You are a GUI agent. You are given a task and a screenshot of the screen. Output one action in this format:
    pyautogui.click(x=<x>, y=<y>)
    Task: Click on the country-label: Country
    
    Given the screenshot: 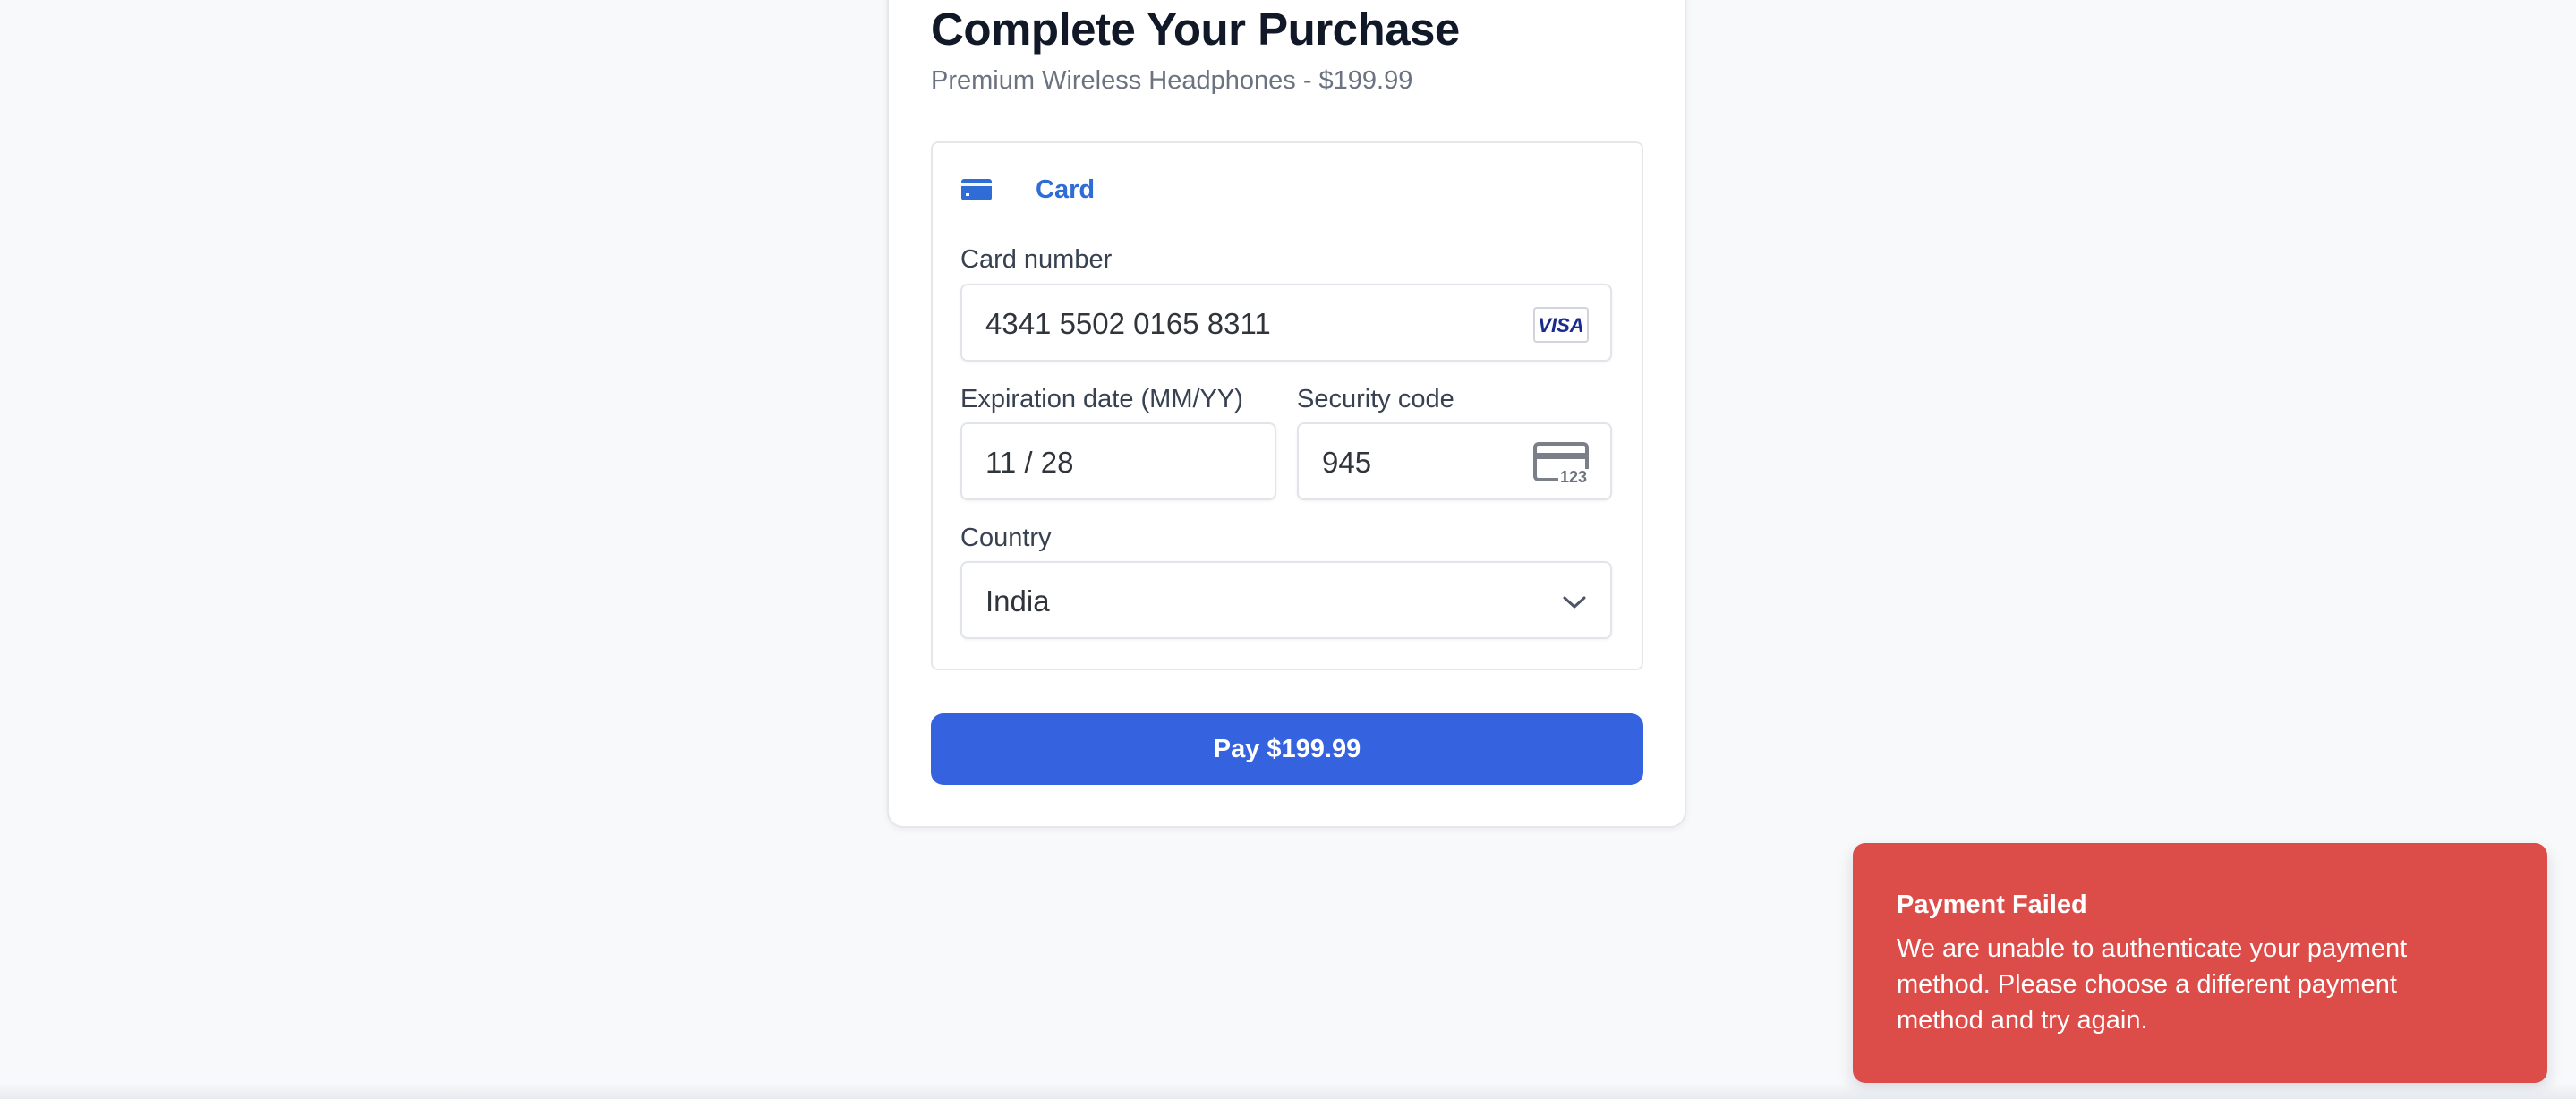 What is the action you would take?
    pyautogui.click(x=1006, y=538)
    